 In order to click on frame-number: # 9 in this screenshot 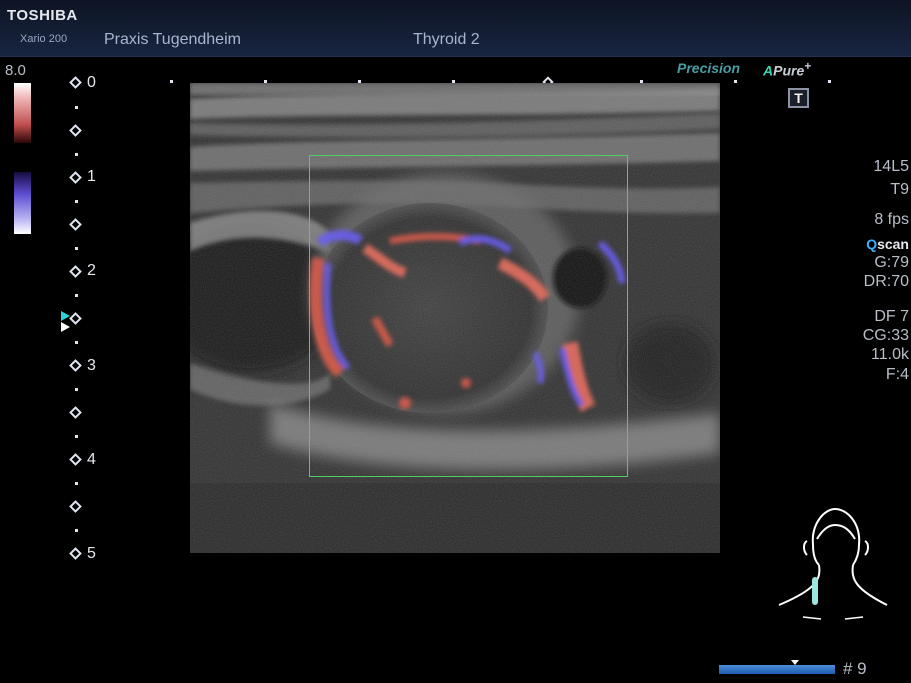, I will do `click(855, 668)`.